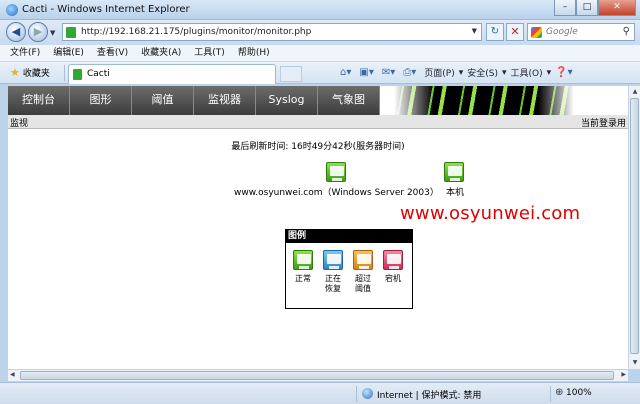 Image resolution: width=640 pixels, height=404 pixels. Describe the element at coordinates (161, 53) in the screenshot. I see `menu-favorites: 收藏夹(A)` at that location.